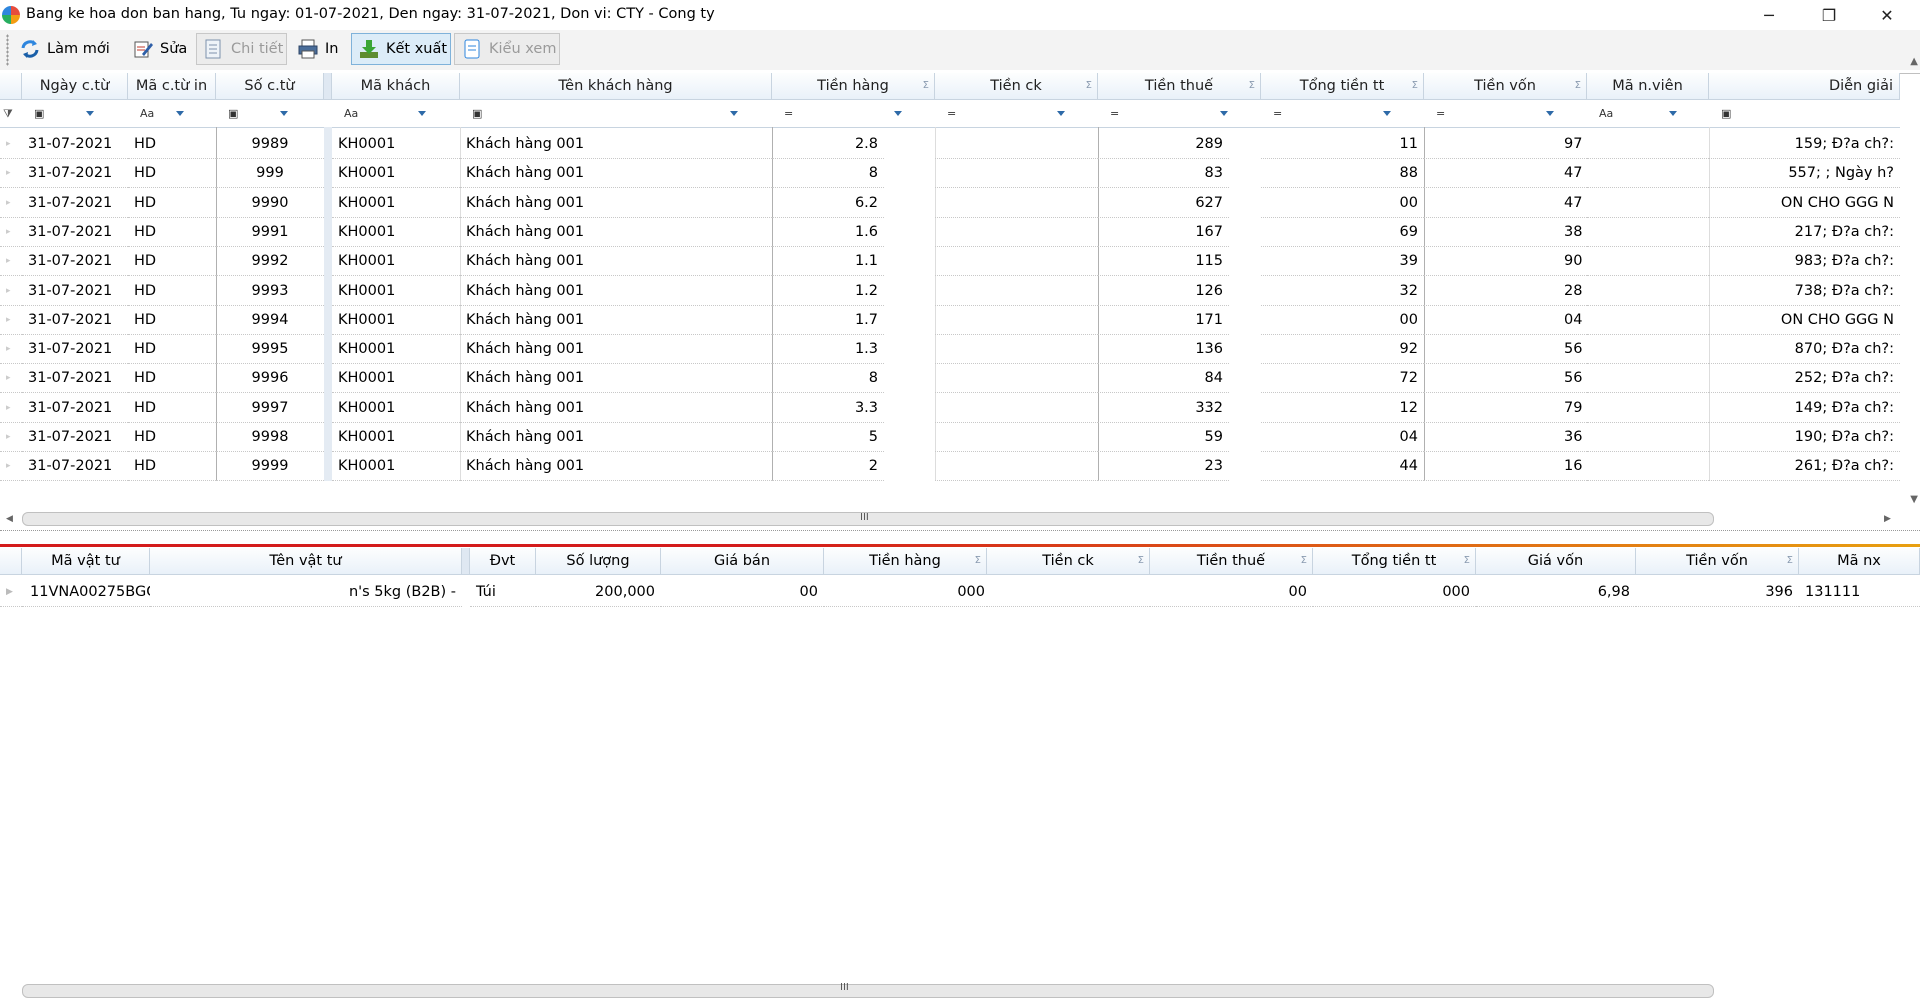 The width and height of the screenshot is (1920, 998). Describe the element at coordinates (86, 592) in the screenshot. I see `cell-ma-vat-tu: 11VNA00275BGG` at that location.